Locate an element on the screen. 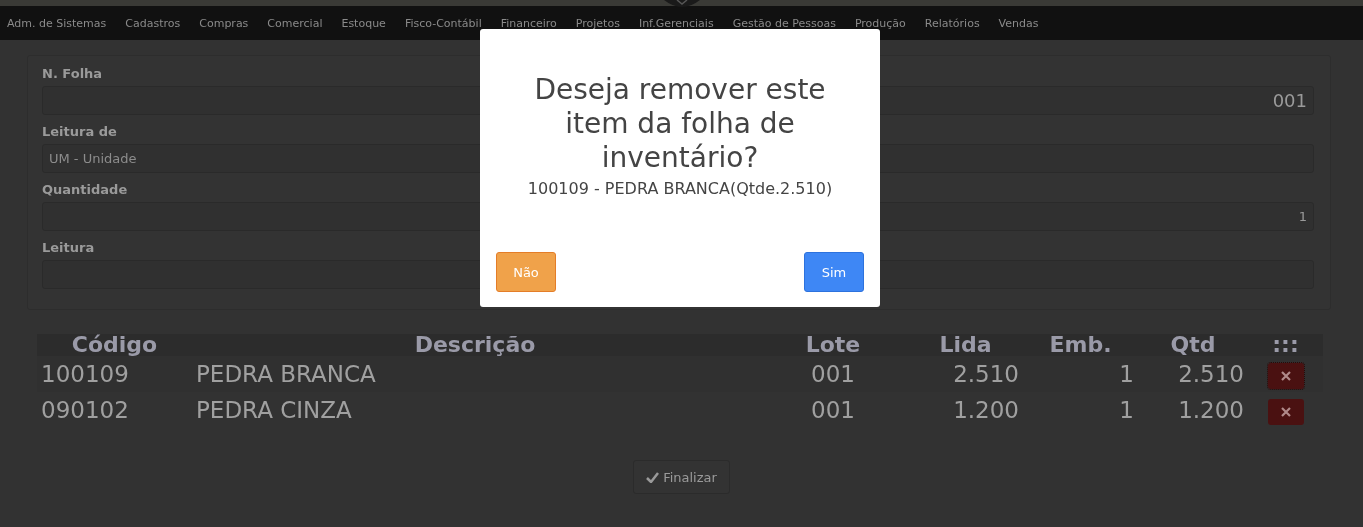 Image resolution: width=1363 pixels, height=527 pixels. menu-item: Compras is located at coordinates (228, 23).